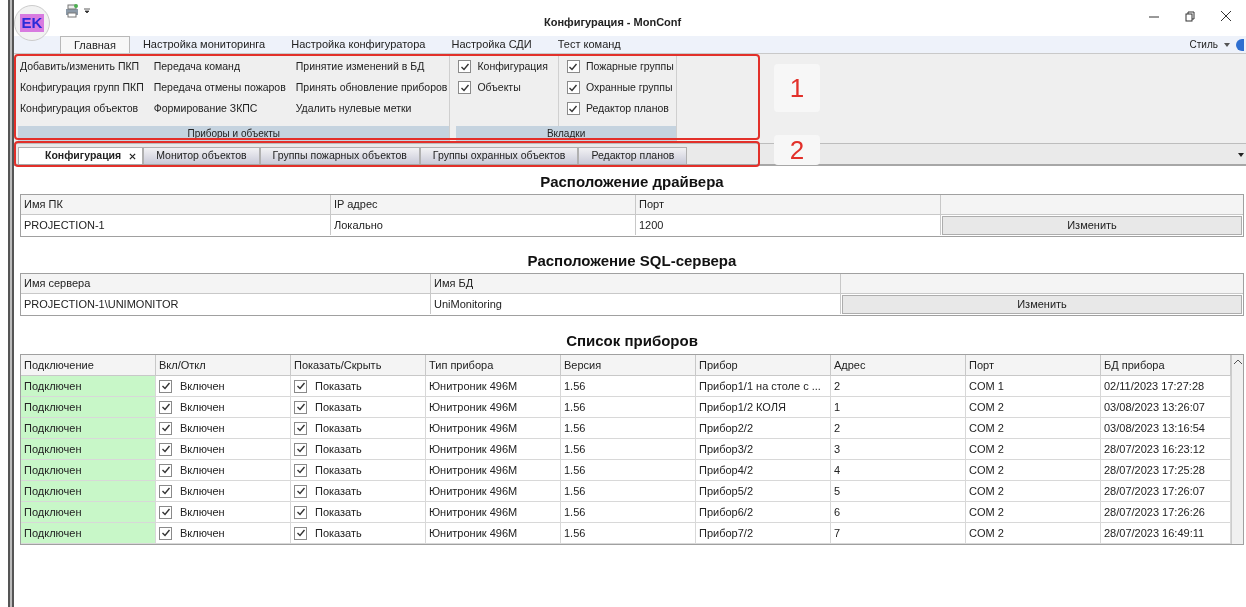 The image size is (1246, 607). What do you see at coordinates (358, 44) in the screenshot?
I see `ribbon-tab: Настройка конфигуратора` at bounding box center [358, 44].